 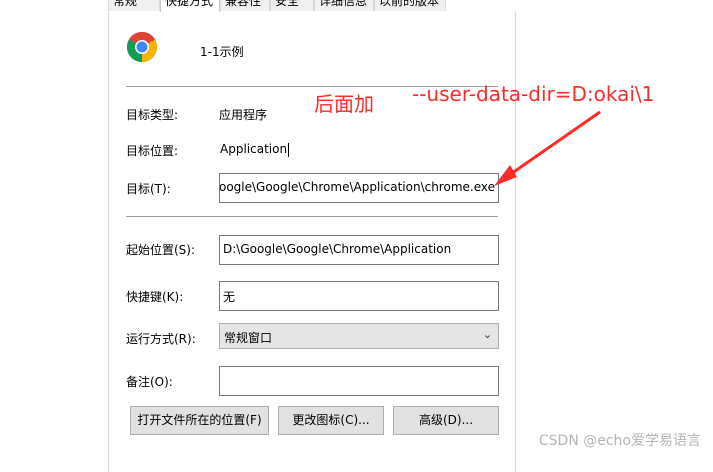 What do you see at coordinates (619, 441) in the screenshot?
I see `watermark: CSDN @echo爱学易语言` at bounding box center [619, 441].